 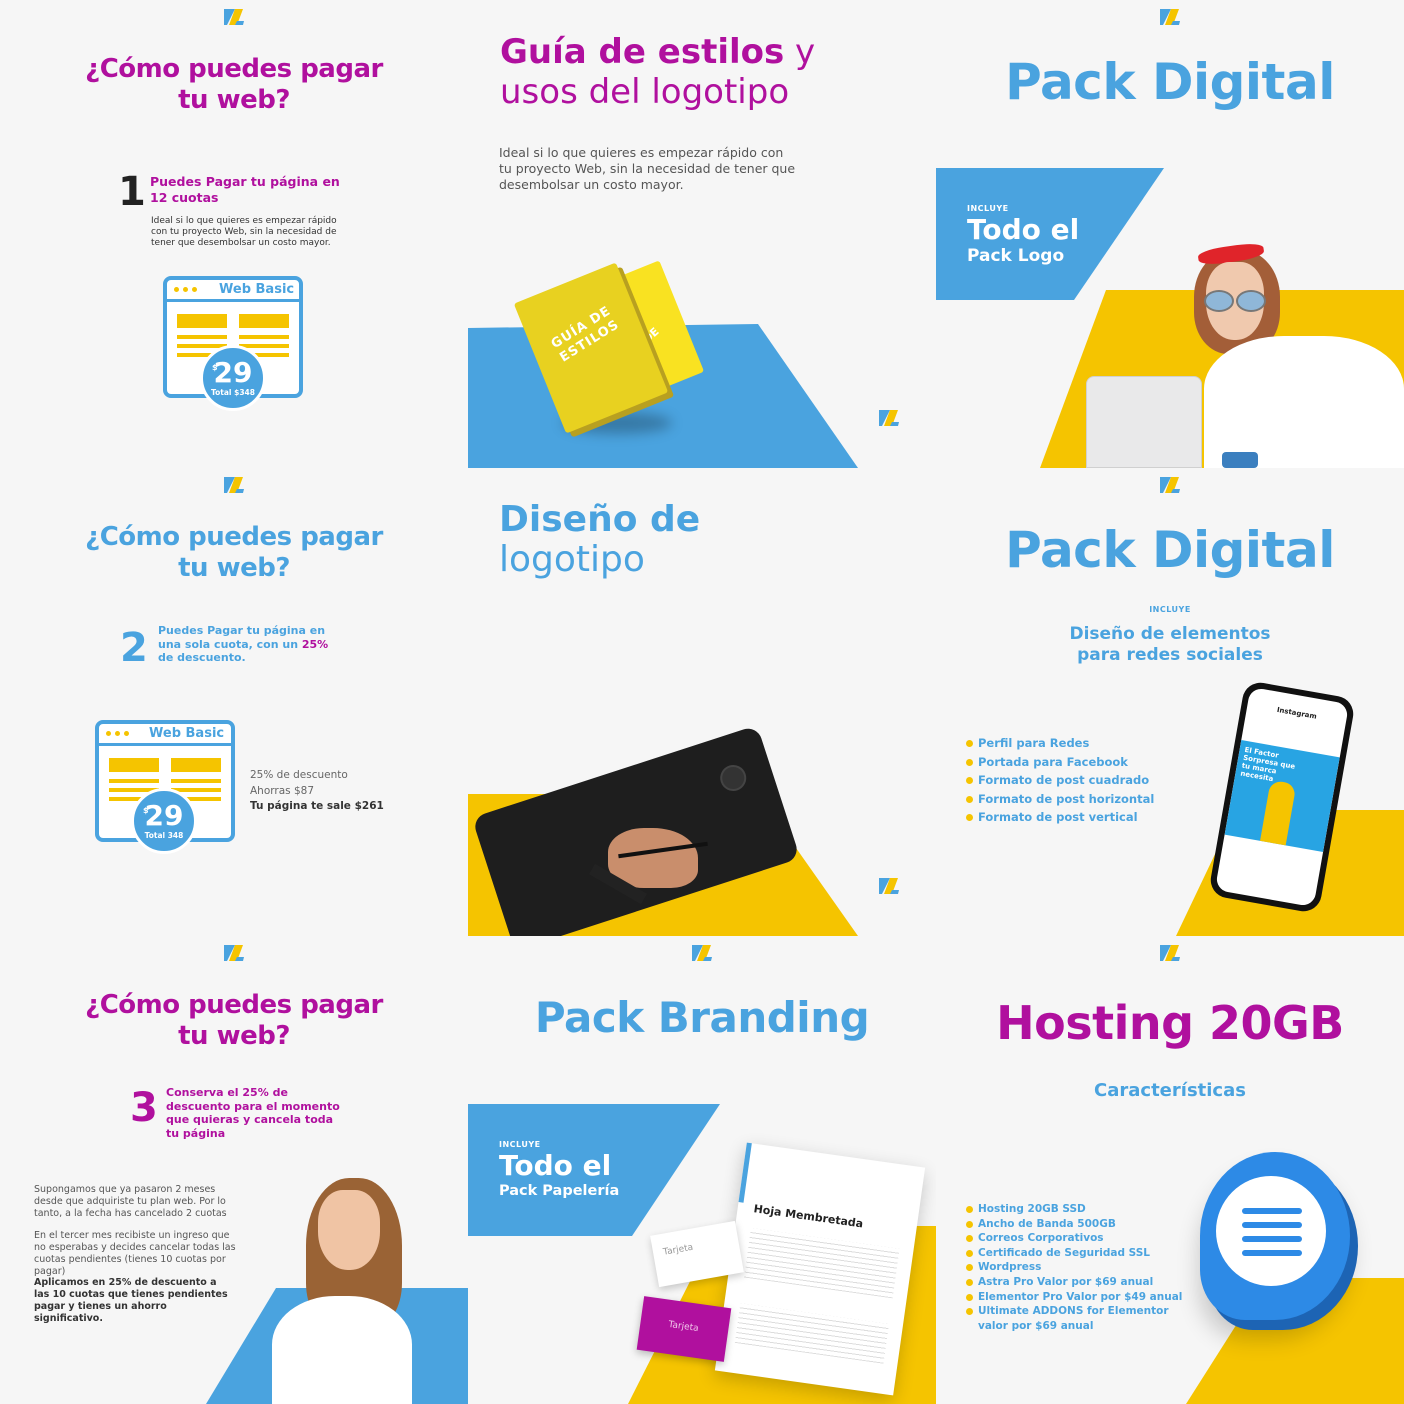 I want to click on title-bold: Guía de estilos, so click(x=642, y=52).